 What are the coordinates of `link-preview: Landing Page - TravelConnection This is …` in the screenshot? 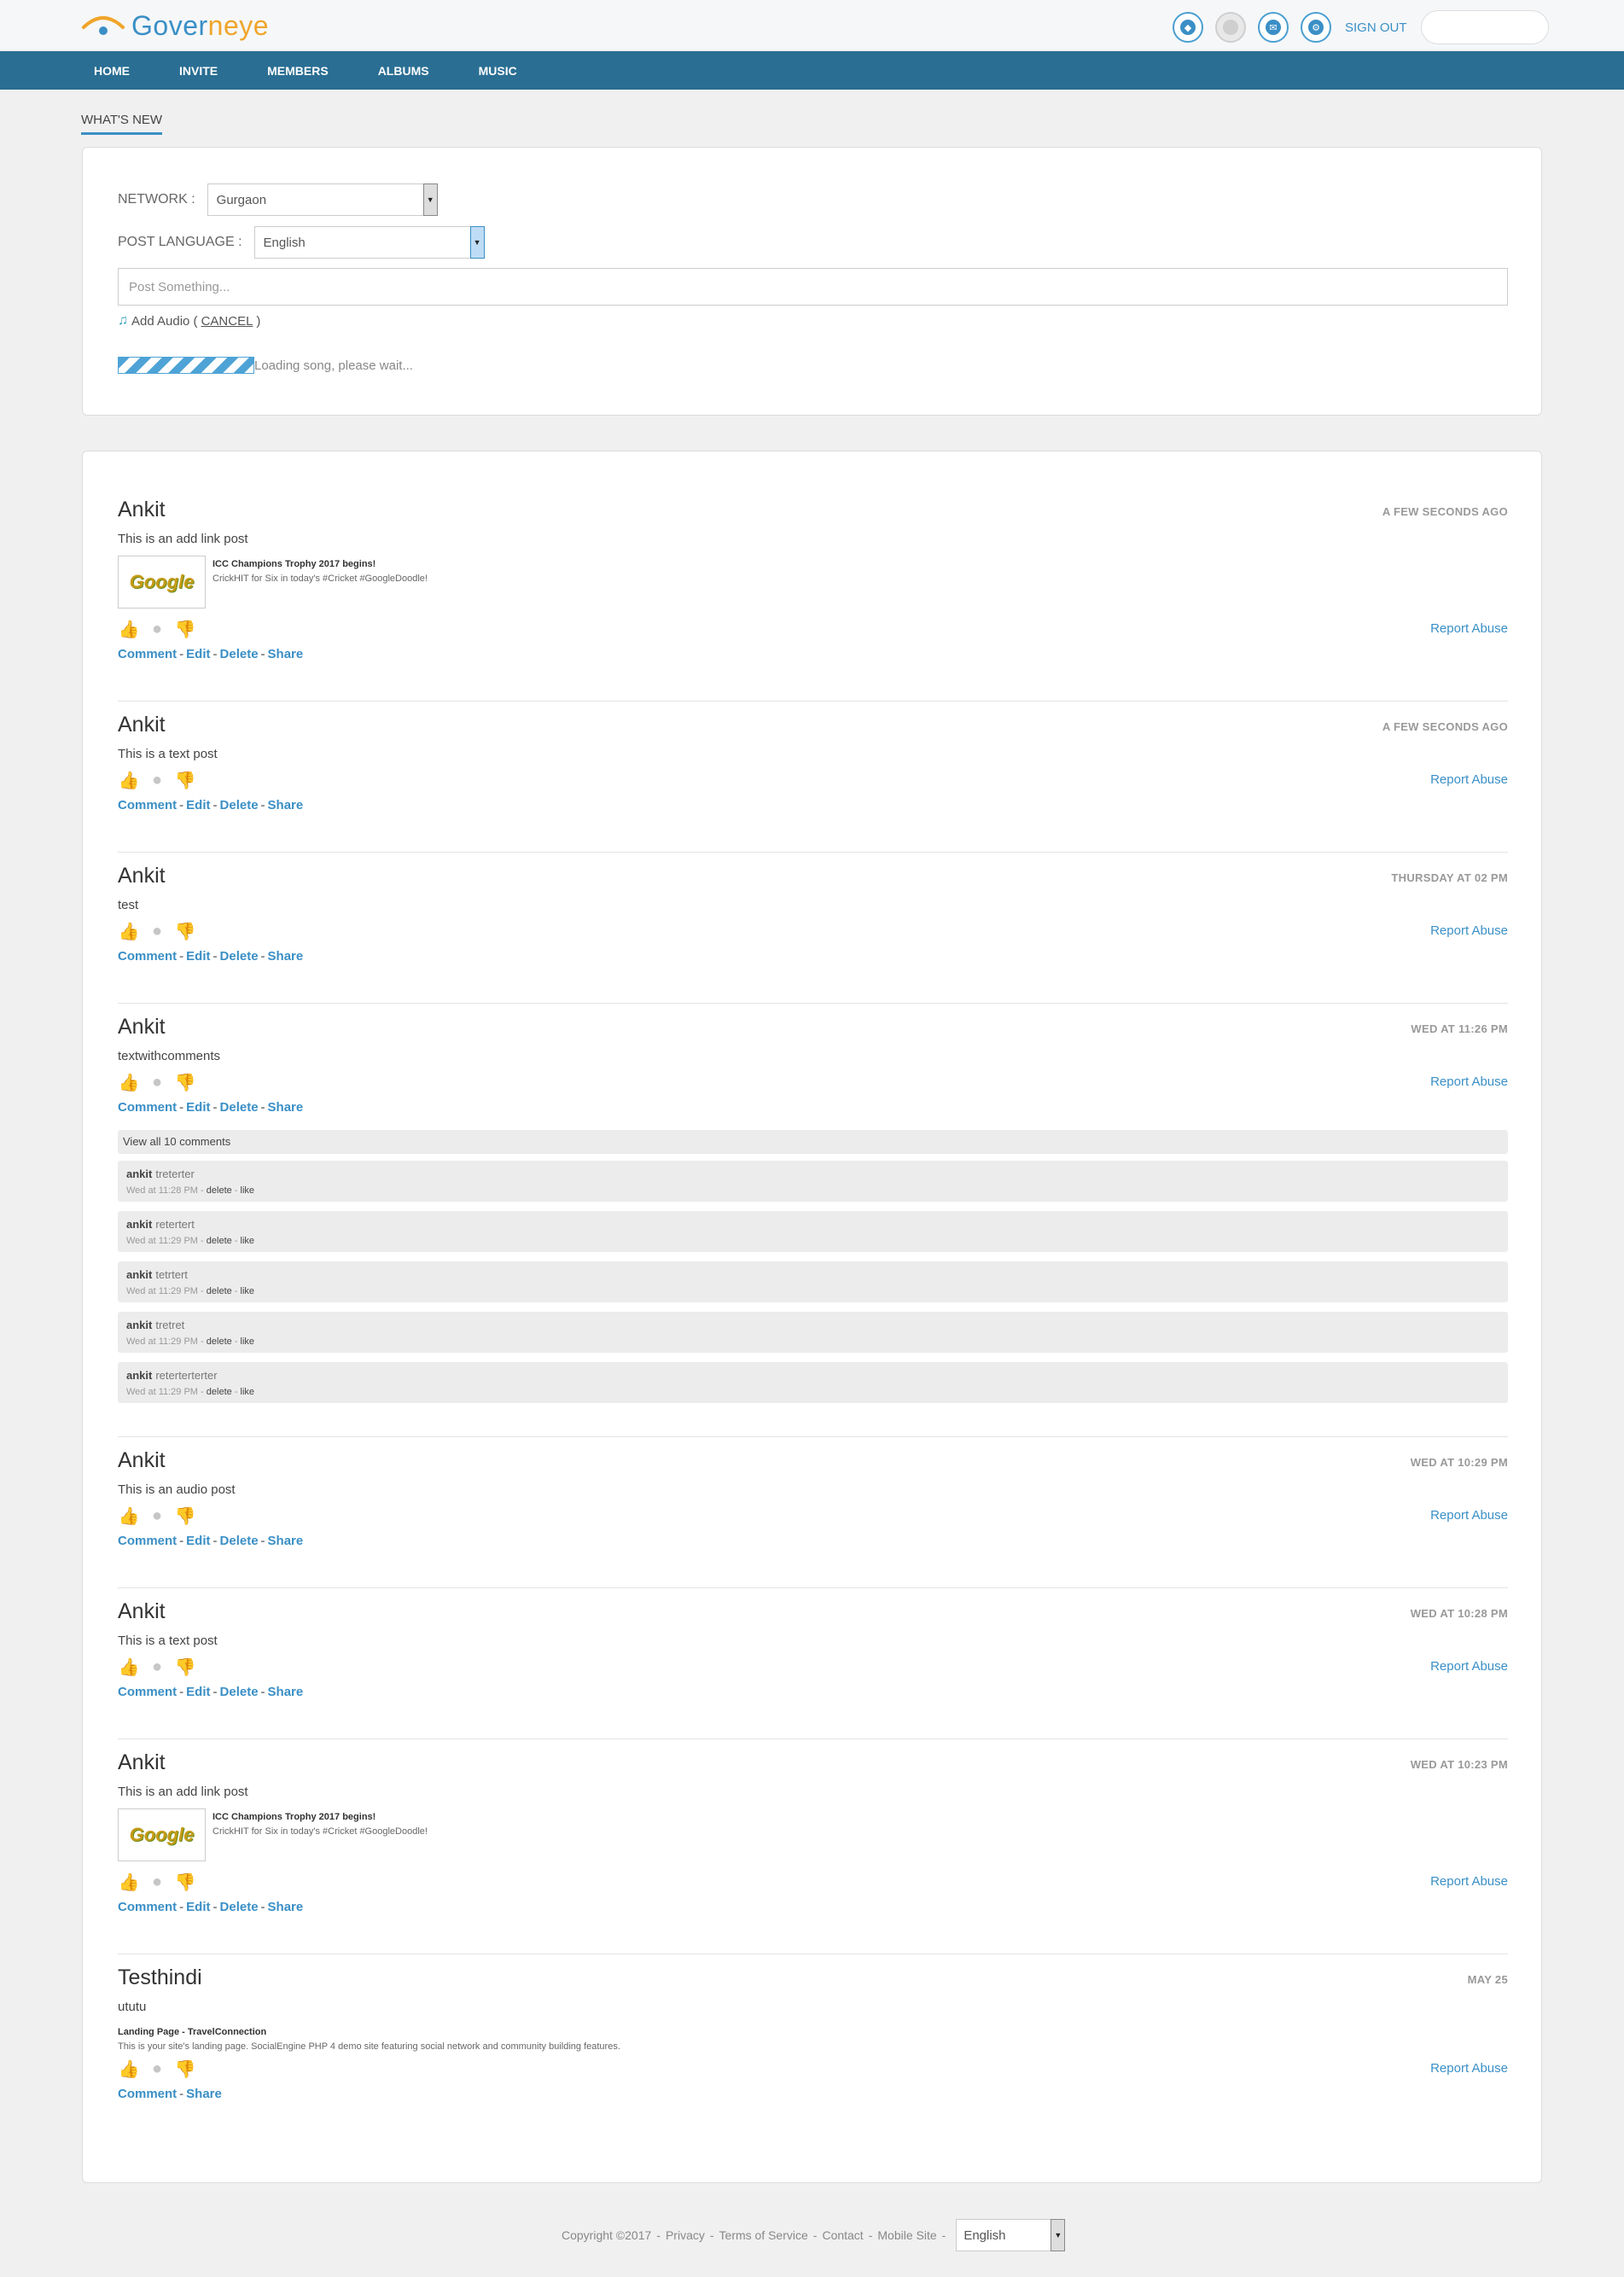 It's located at (369, 2039).